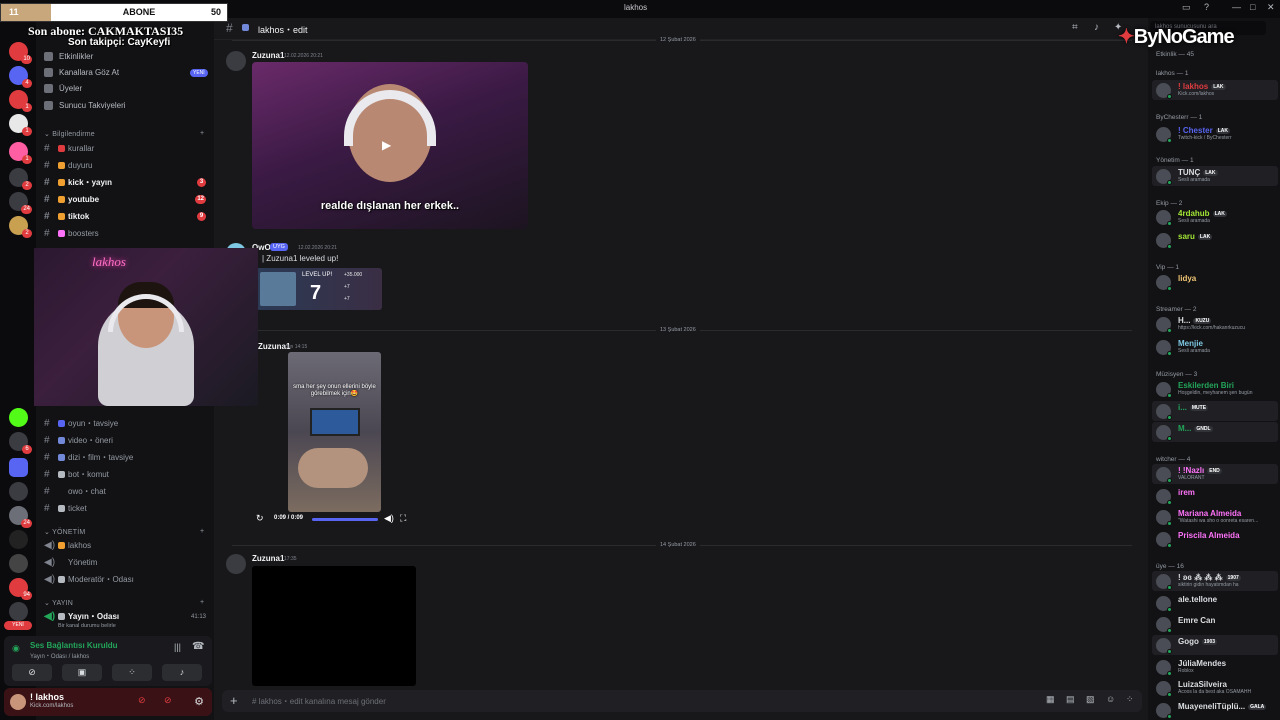 This screenshot has height=720, width=1280. Describe the element at coordinates (127, 165) in the screenshot. I see `channel-item: # duyuru` at that location.